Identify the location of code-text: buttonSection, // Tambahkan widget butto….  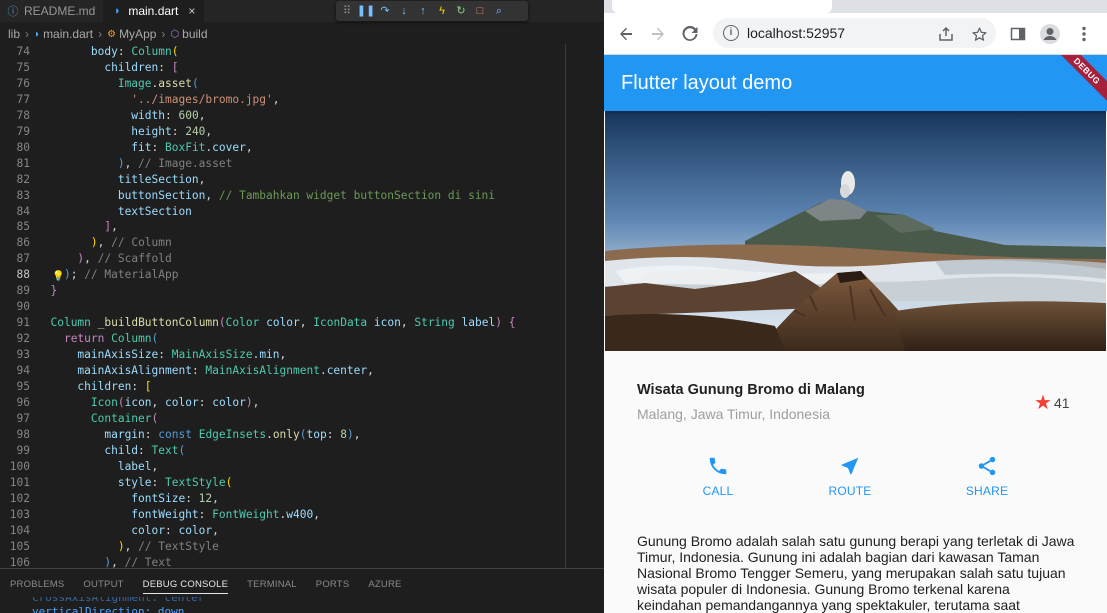
(306, 195).